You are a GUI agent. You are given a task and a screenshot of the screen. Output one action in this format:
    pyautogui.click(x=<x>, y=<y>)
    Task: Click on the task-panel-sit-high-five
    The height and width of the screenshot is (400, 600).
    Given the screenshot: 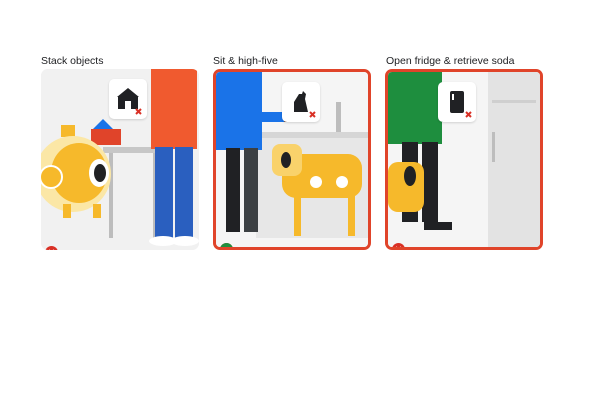 What is the action you would take?
    pyautogui.click(x=292, y=159)
    